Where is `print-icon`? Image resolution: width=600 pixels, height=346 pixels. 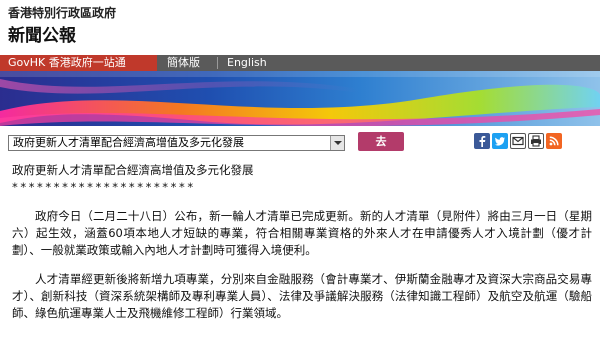 print-icon is located at coordinates (536, 141).